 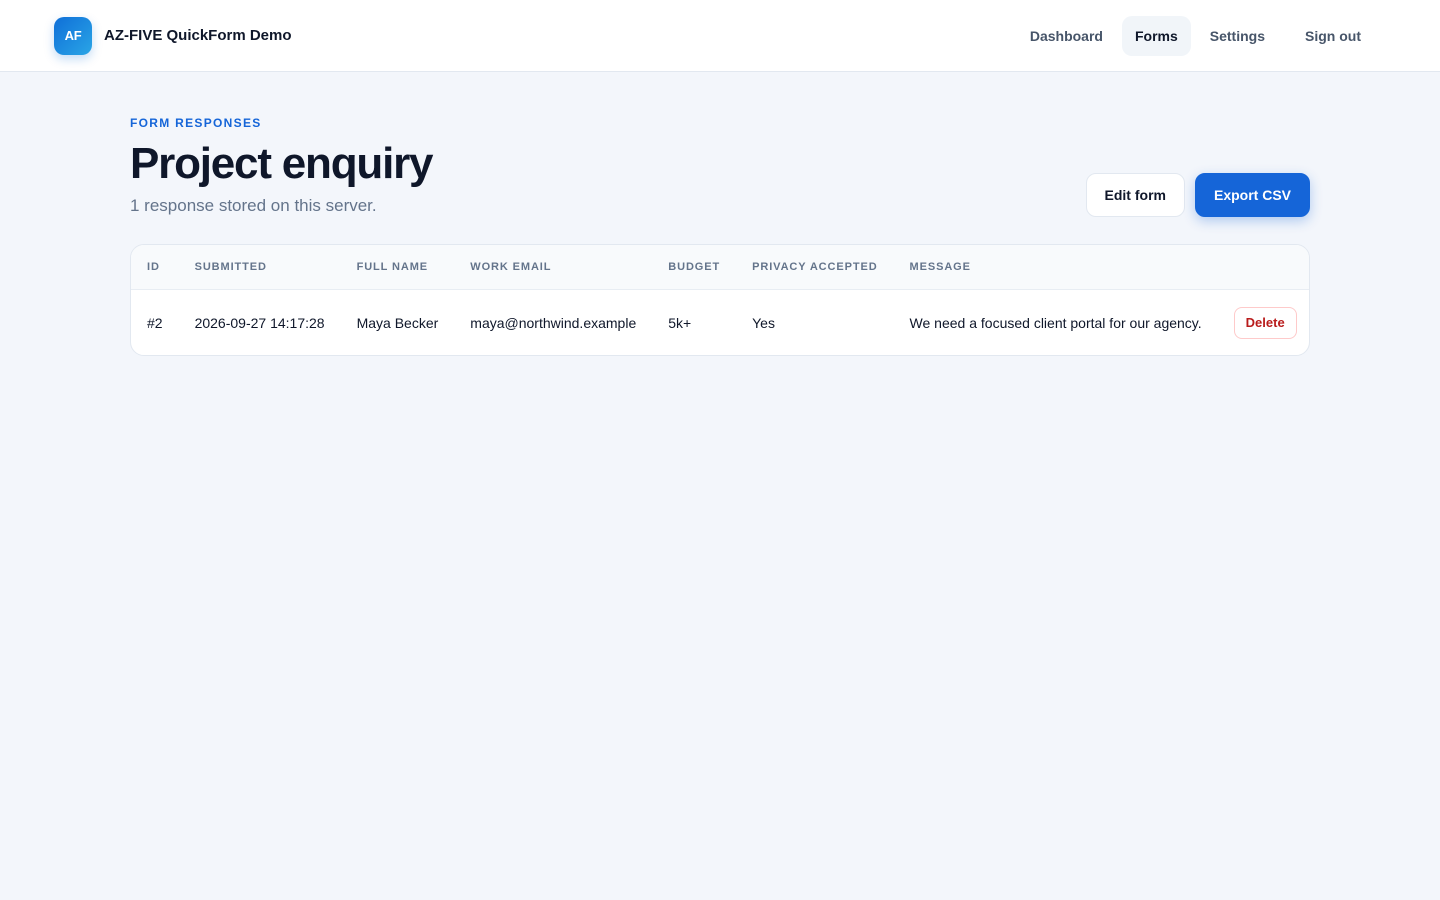 I want to click on delete-response-button: Delete, so click(x=1265, y=322).